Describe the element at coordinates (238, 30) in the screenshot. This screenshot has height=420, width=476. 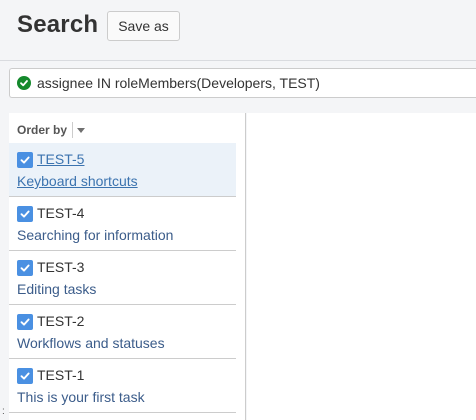
I see `page-header: Search Save as` at that location.